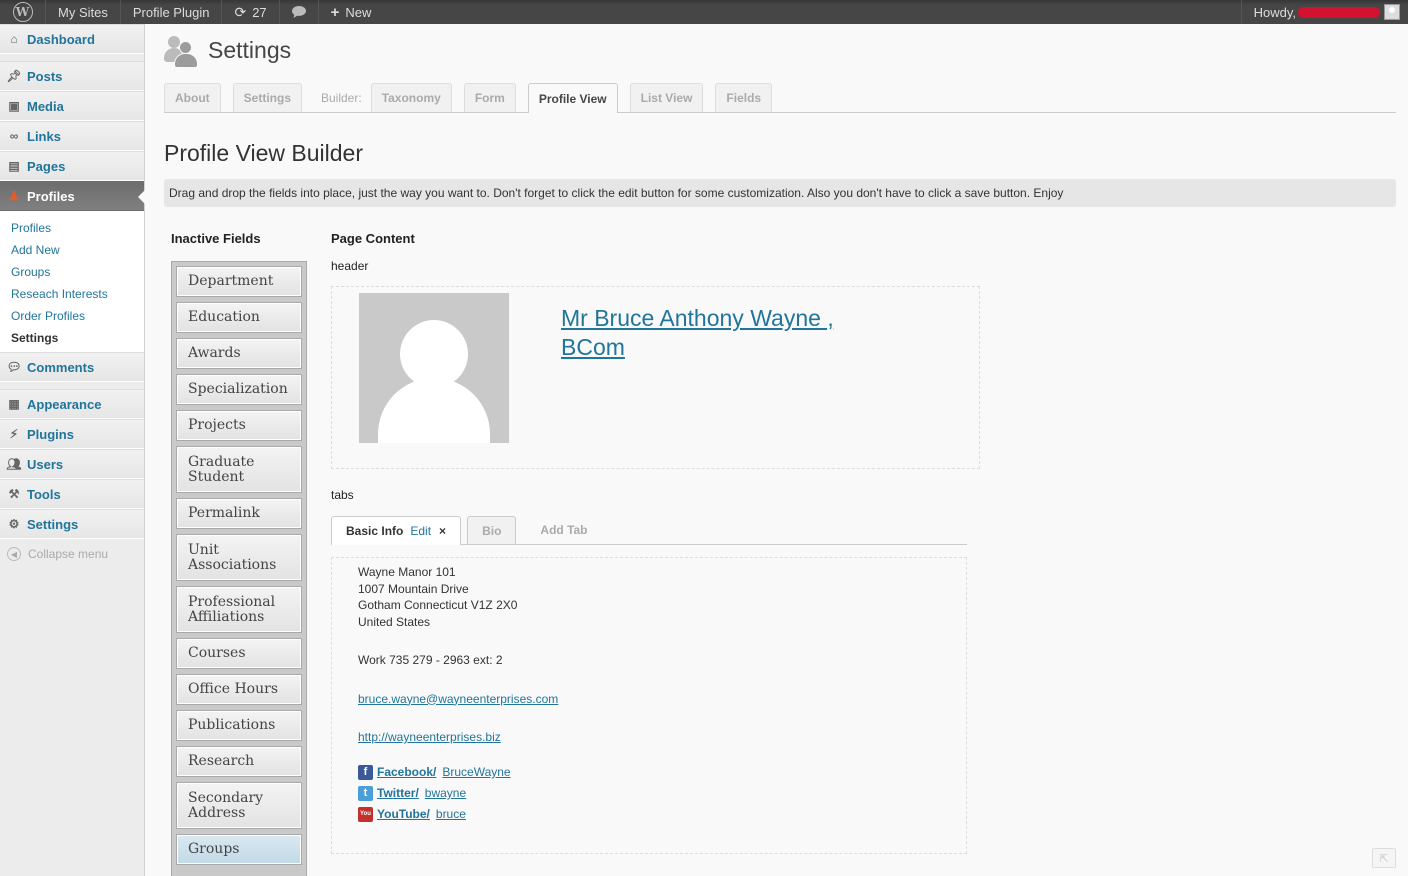  What do you see at coordinates (14, 434) in the screenshot?
I see `plugin-icon: ⚡︎` at bounding box center [14, 434].